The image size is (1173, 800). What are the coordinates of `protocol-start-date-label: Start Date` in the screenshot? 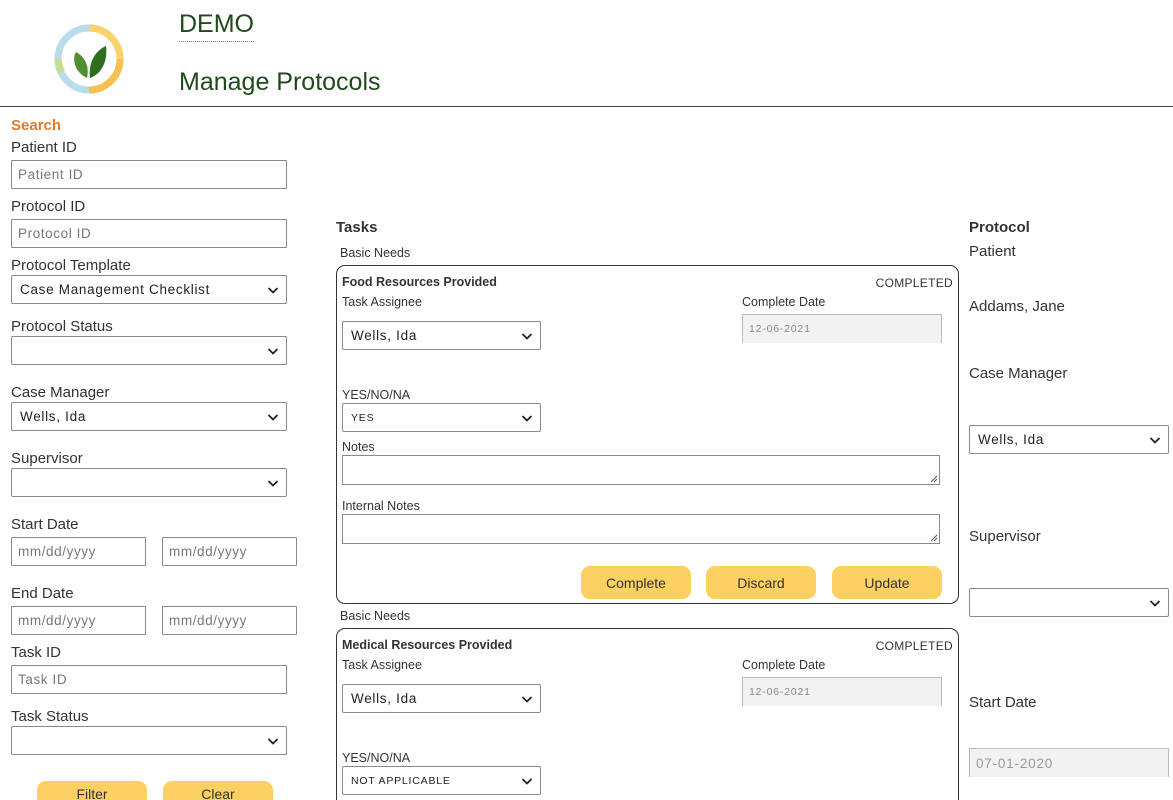 It's located at (1003, 702).